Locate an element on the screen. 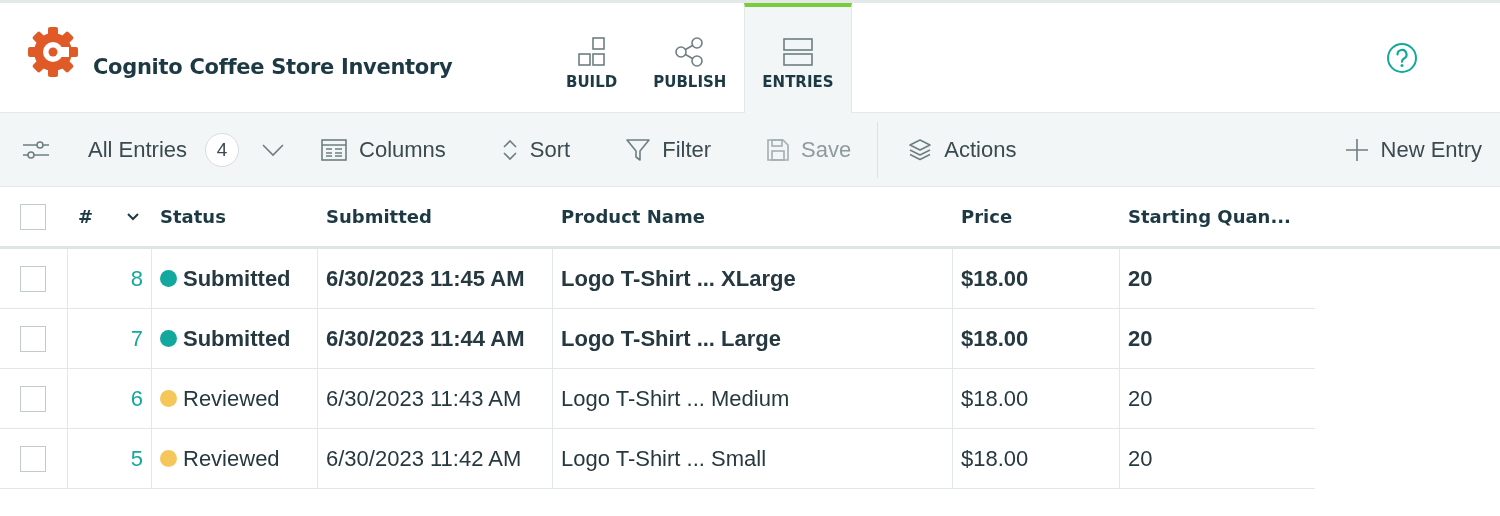  toolbar-button: Filter is located at coordinates (669, 149).